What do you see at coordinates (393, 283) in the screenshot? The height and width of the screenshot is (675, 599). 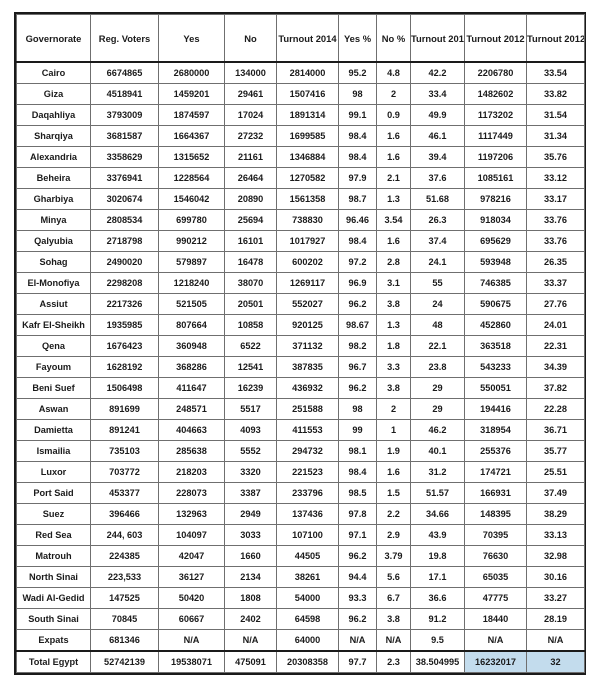 I see `cell-no_pct: 3.1` at bounding box center [393, 283].